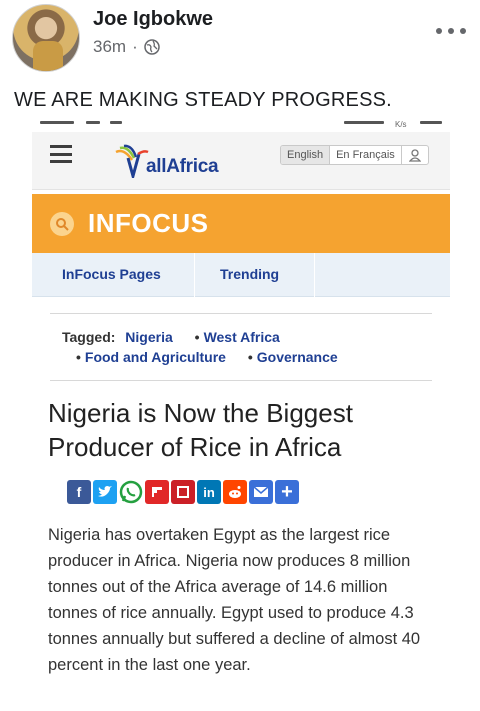 The height and width of the screenshot is (711, 480). I want to click on user-icon, so click(415, 155).